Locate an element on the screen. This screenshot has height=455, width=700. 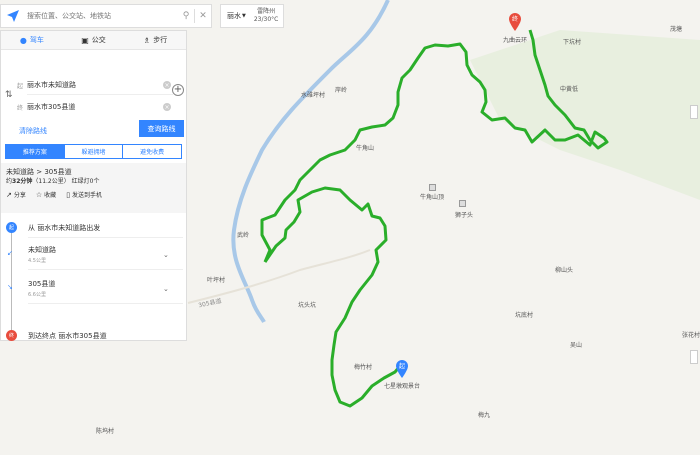
turn-arrow-icon: ↘ is located at coordinates (10, 287).